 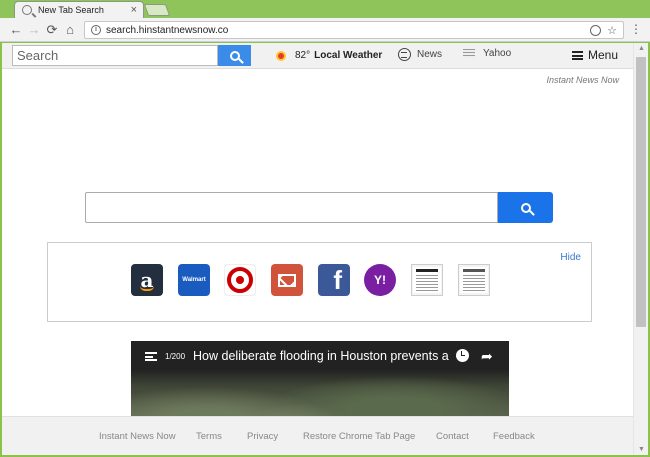 I want to click on target-icon, so click(x=240, y=280).